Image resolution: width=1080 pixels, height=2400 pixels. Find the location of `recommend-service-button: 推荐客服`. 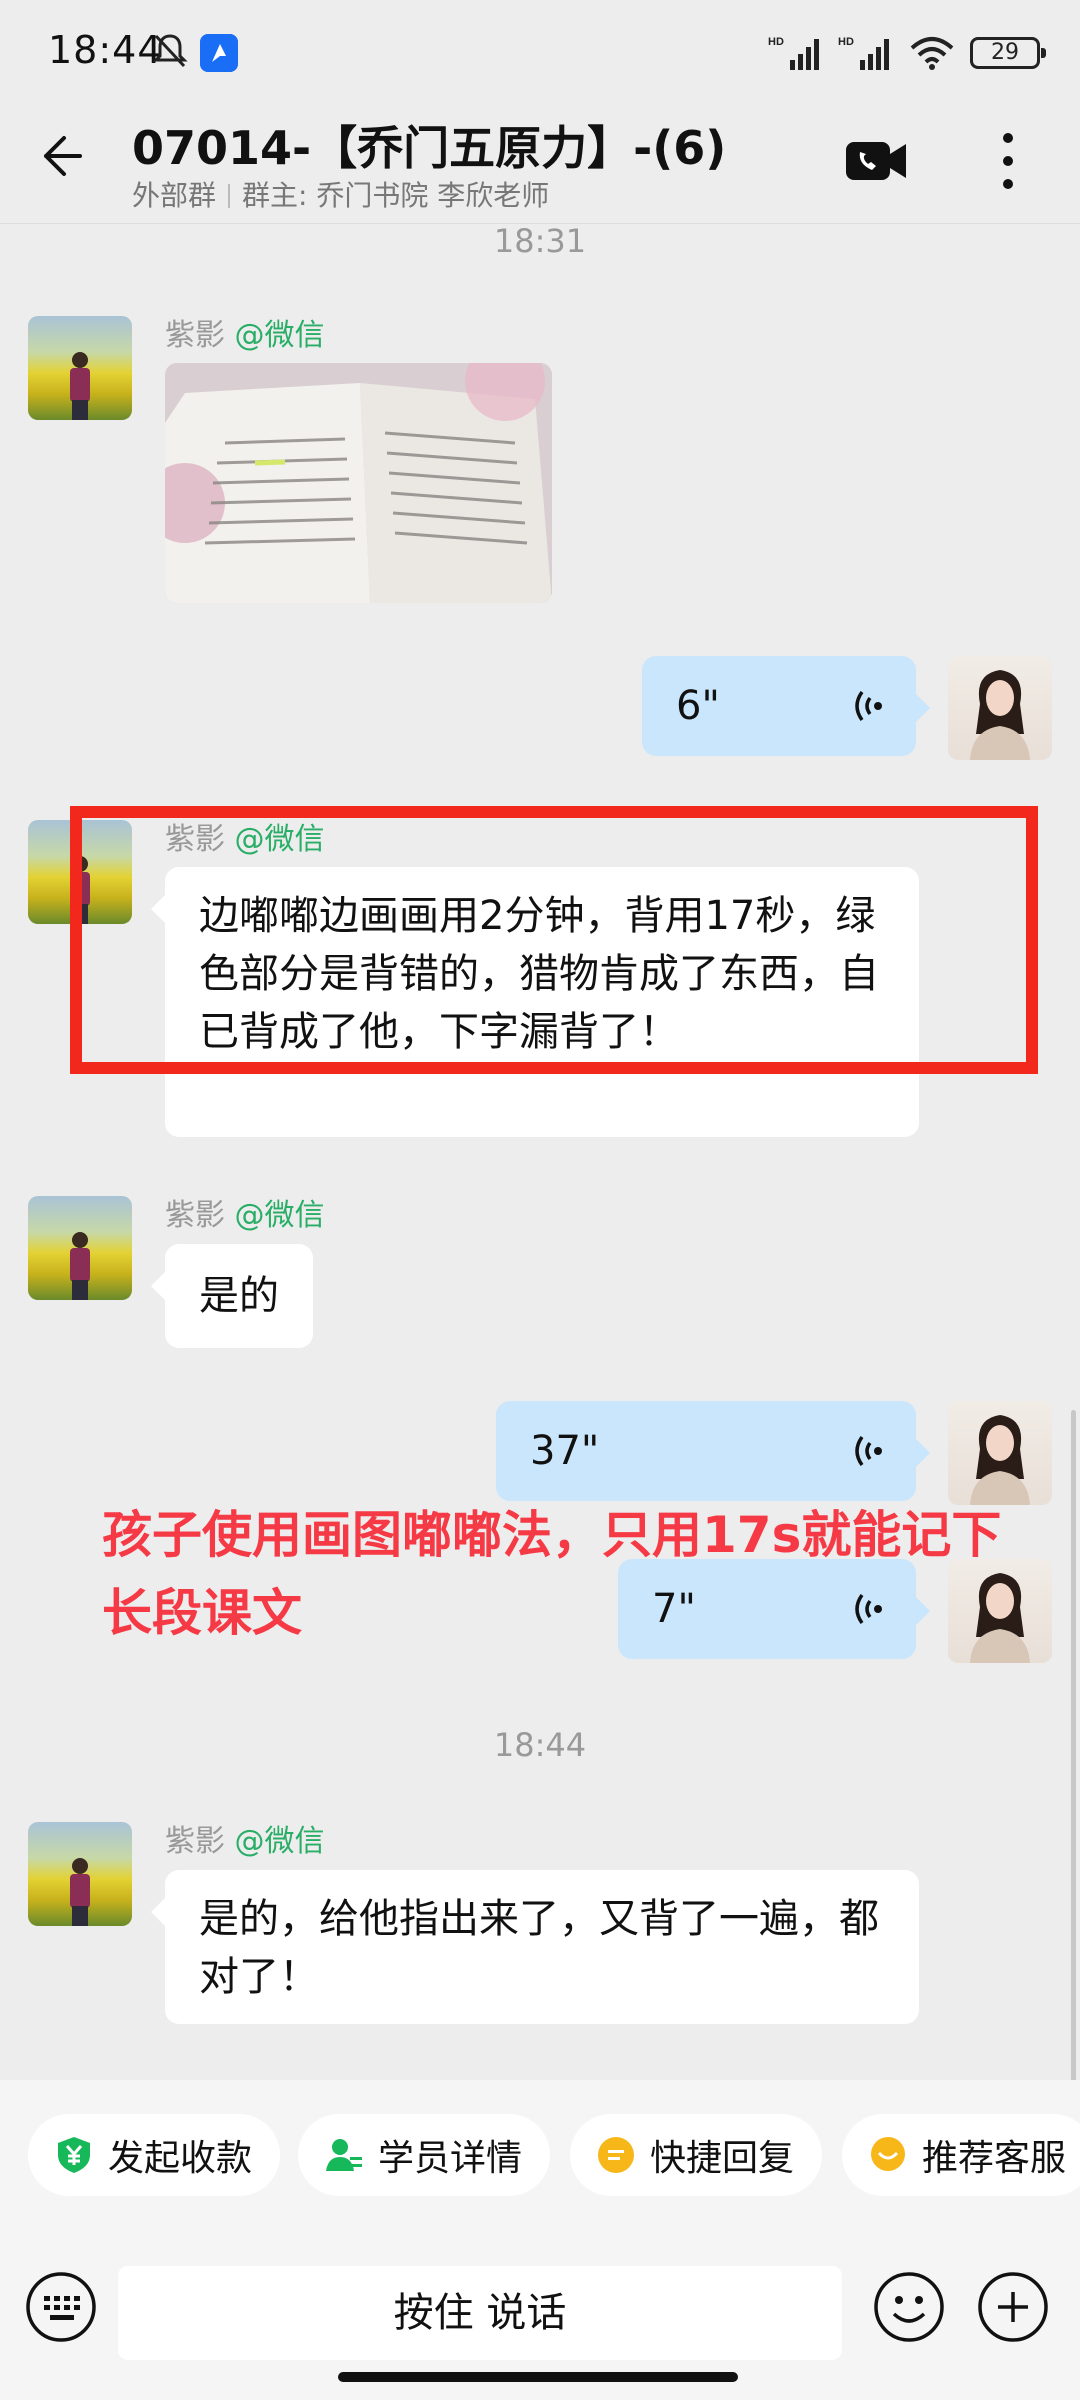

recommend-service-button: 推荐客服 is located at coordinates (961, 2155).